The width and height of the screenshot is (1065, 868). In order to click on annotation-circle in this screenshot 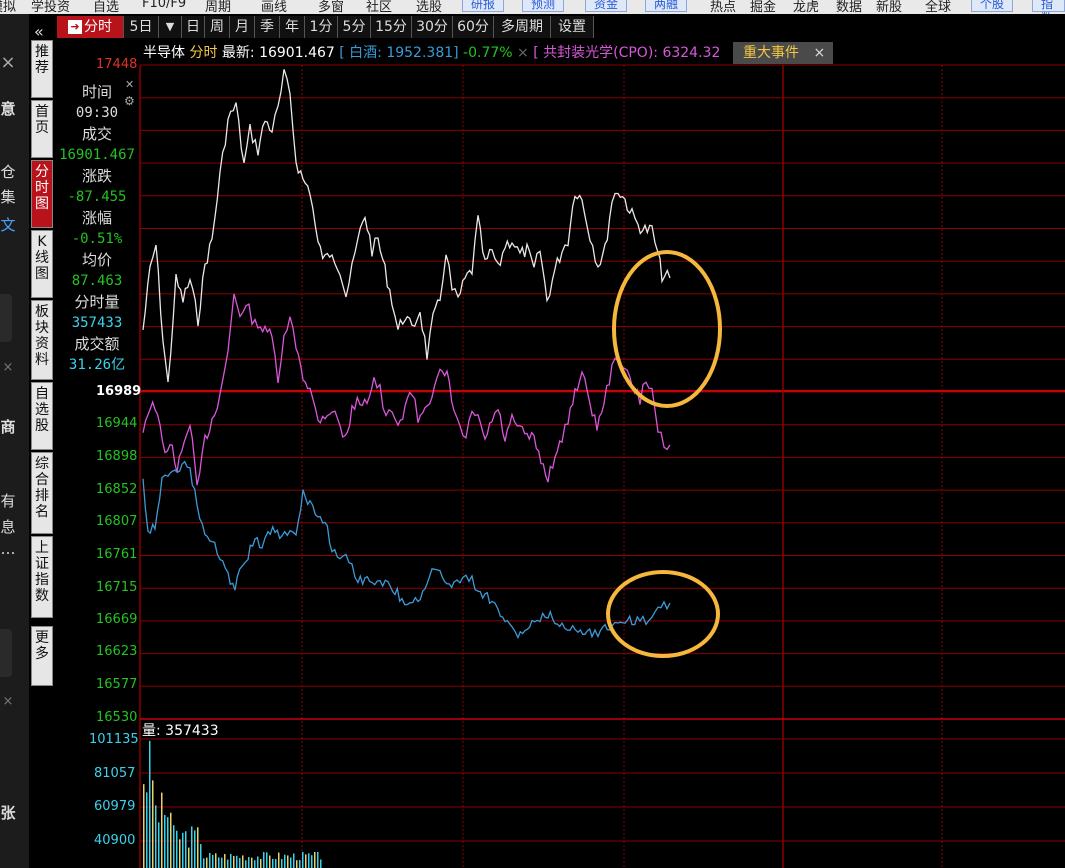, I will do `click(667, 329)`.